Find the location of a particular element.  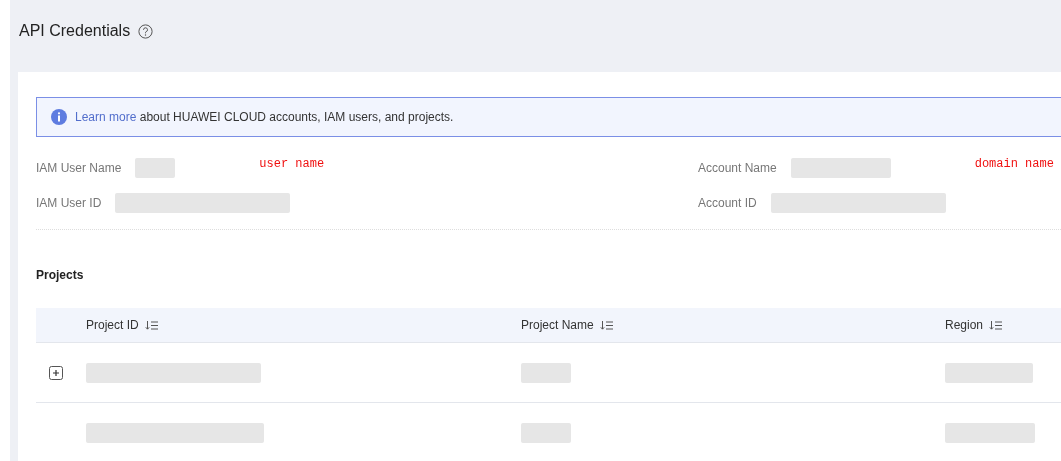

field-label: Account ID is located at coordinates (727, 202).